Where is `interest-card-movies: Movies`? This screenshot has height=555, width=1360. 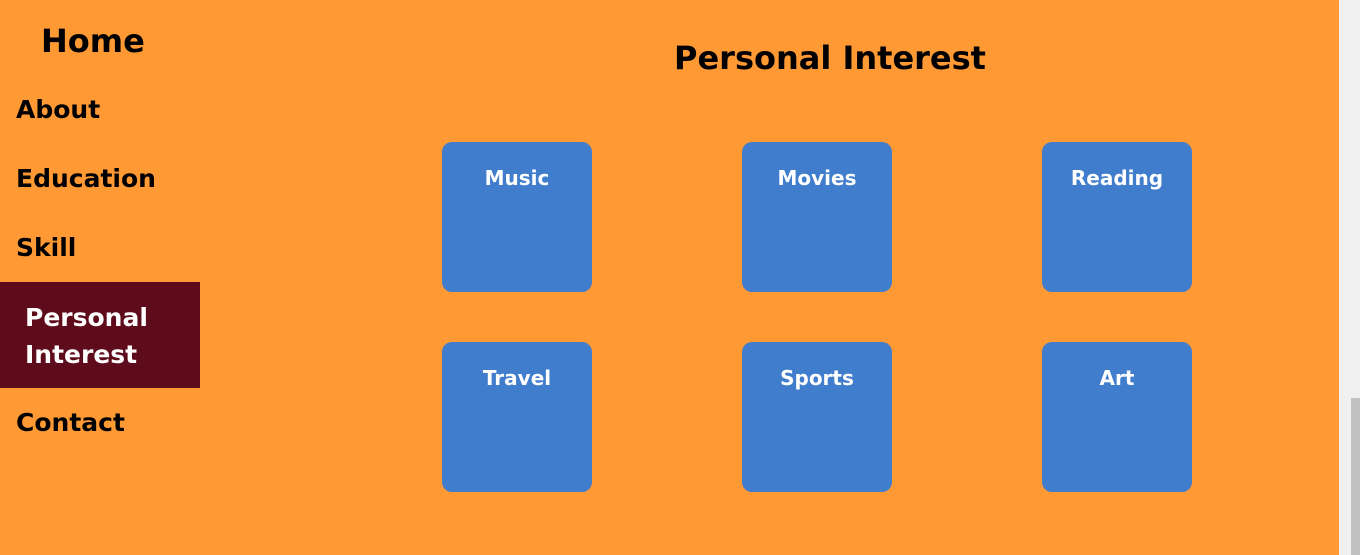 interest-card-movies: Movies is located at coordinates (817, 217).